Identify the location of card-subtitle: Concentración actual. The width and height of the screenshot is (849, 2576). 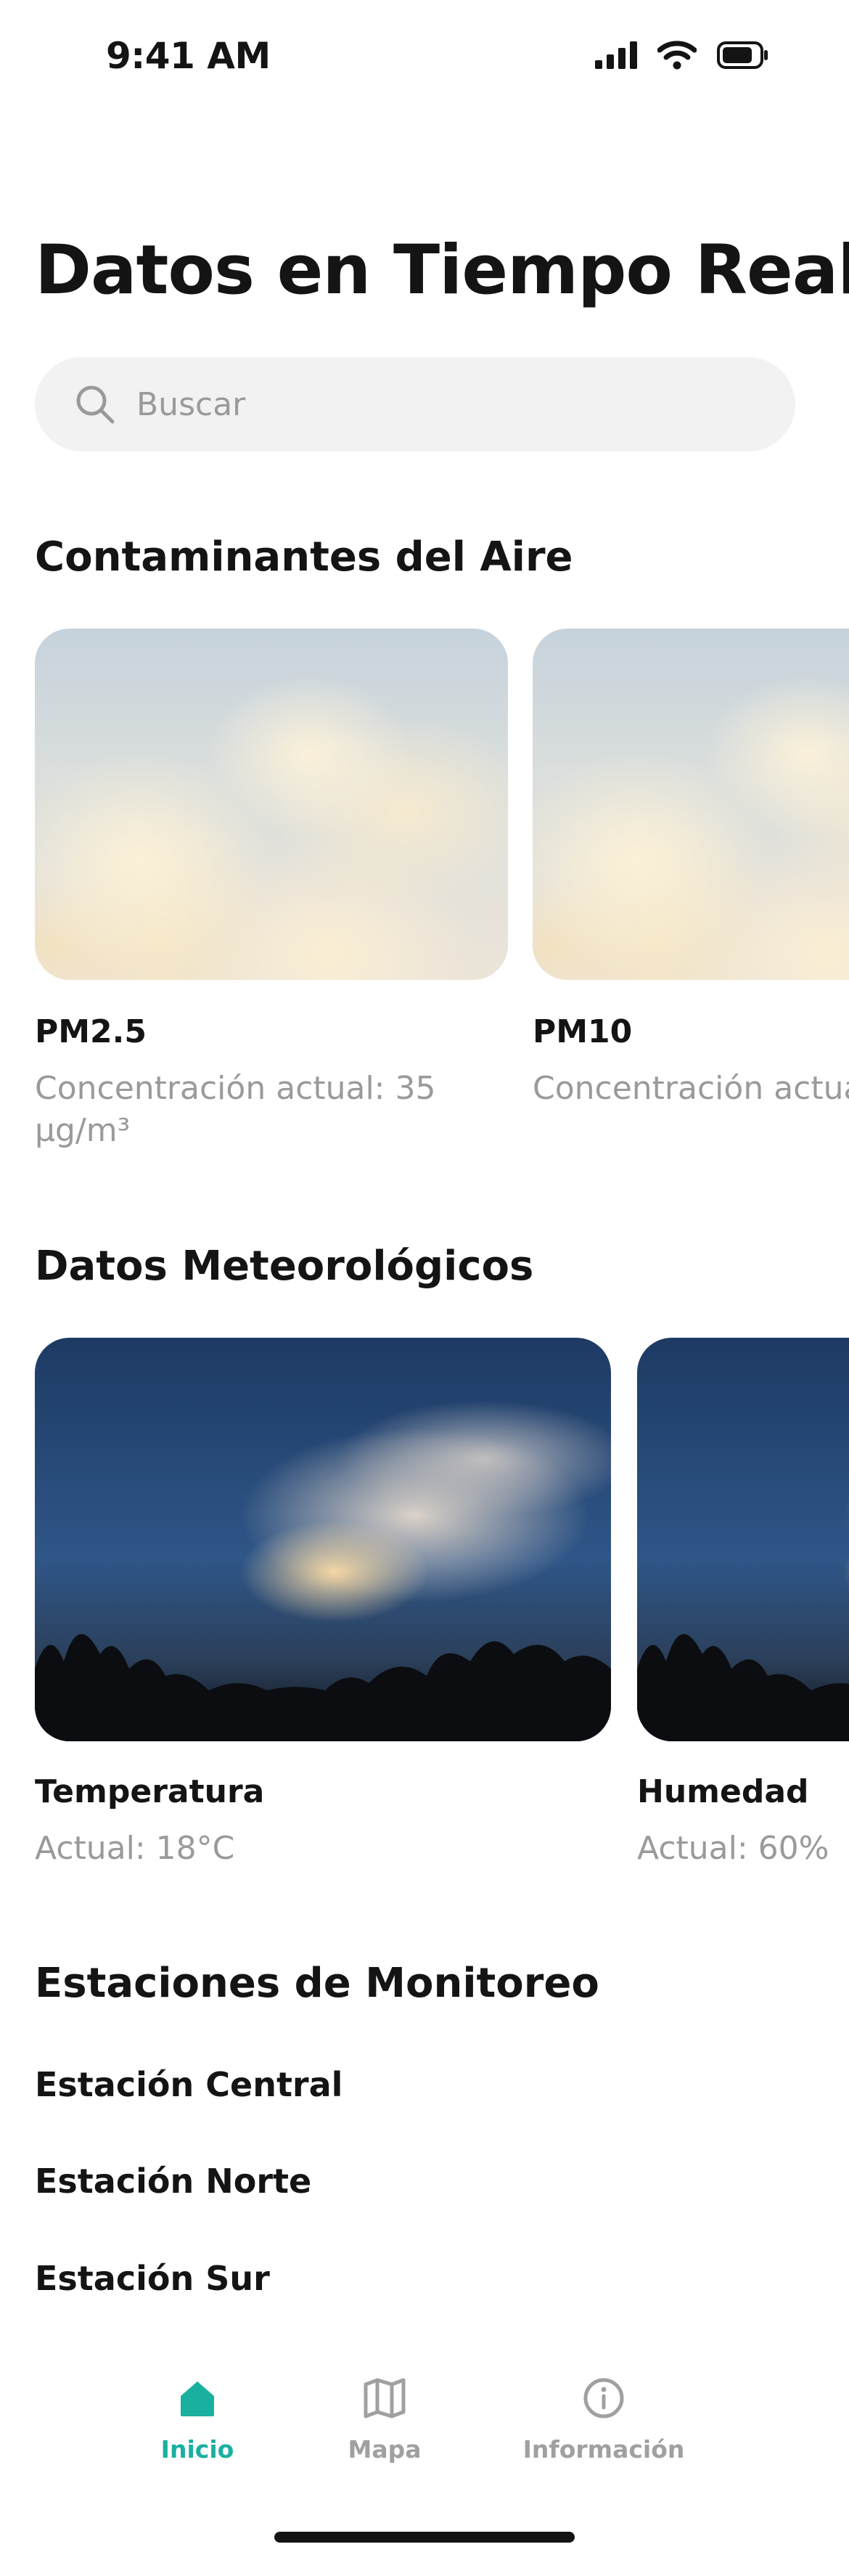
(691, 1089).